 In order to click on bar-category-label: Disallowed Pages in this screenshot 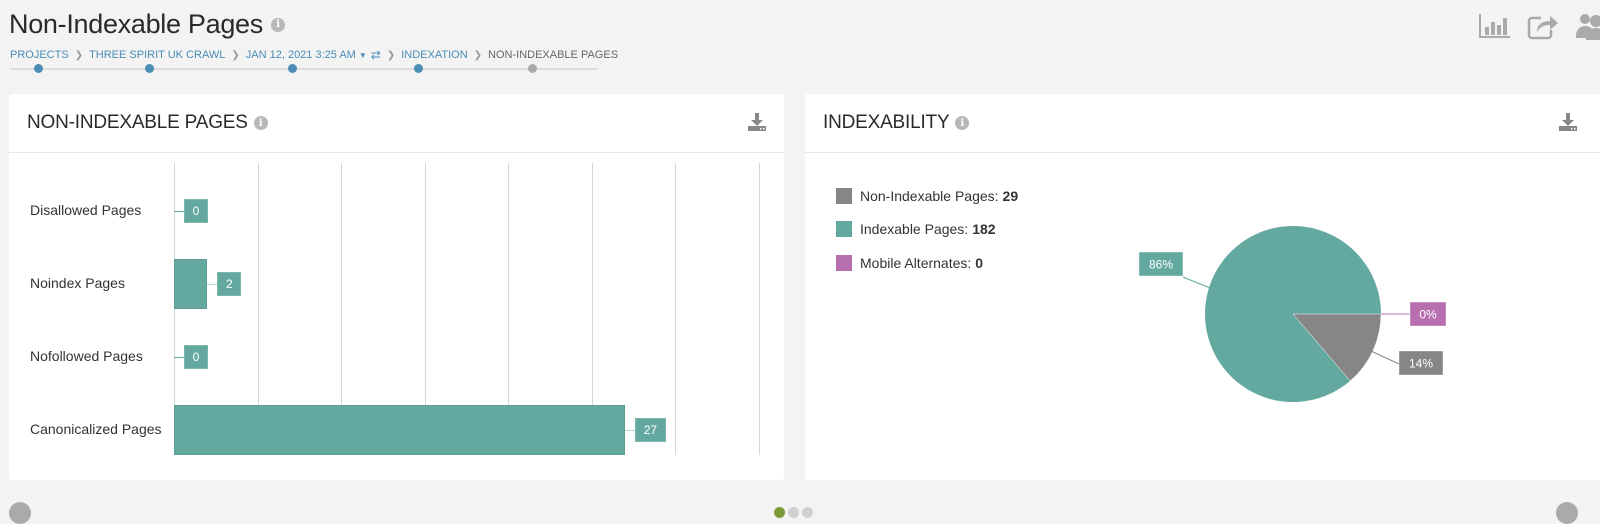, I will do `click(86, 210)`.